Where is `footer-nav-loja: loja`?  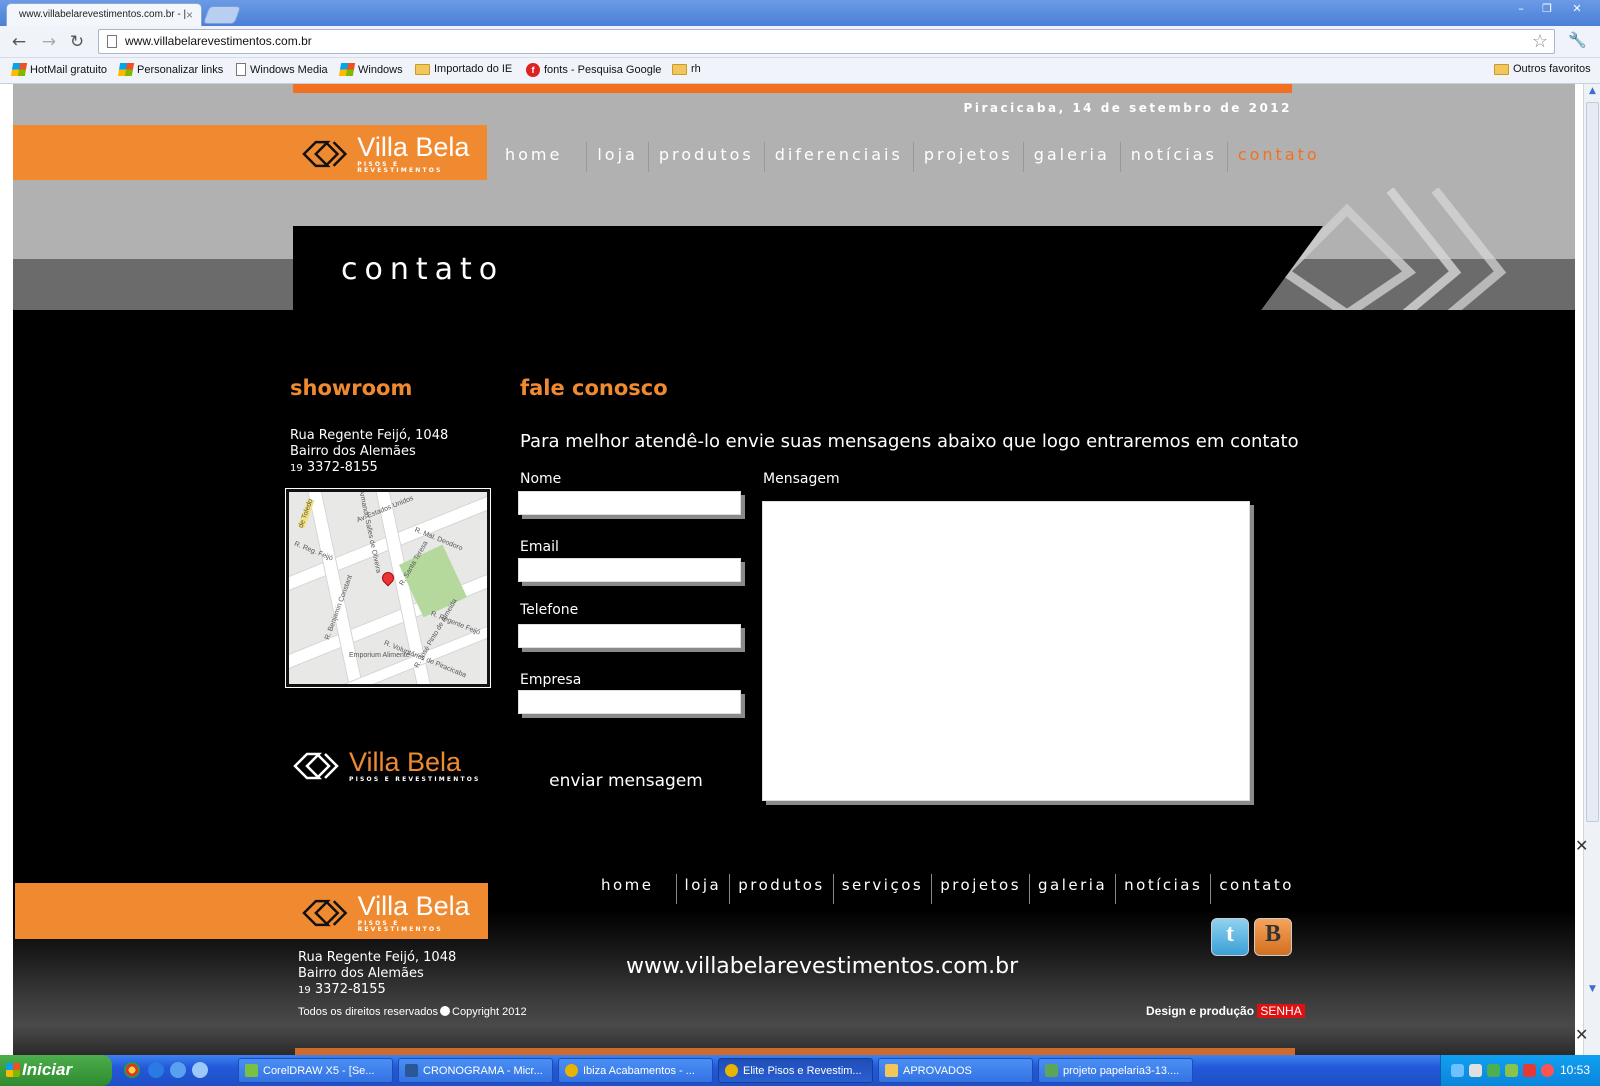 footer-nav-loja: loja is located at coordinates (702, 889).